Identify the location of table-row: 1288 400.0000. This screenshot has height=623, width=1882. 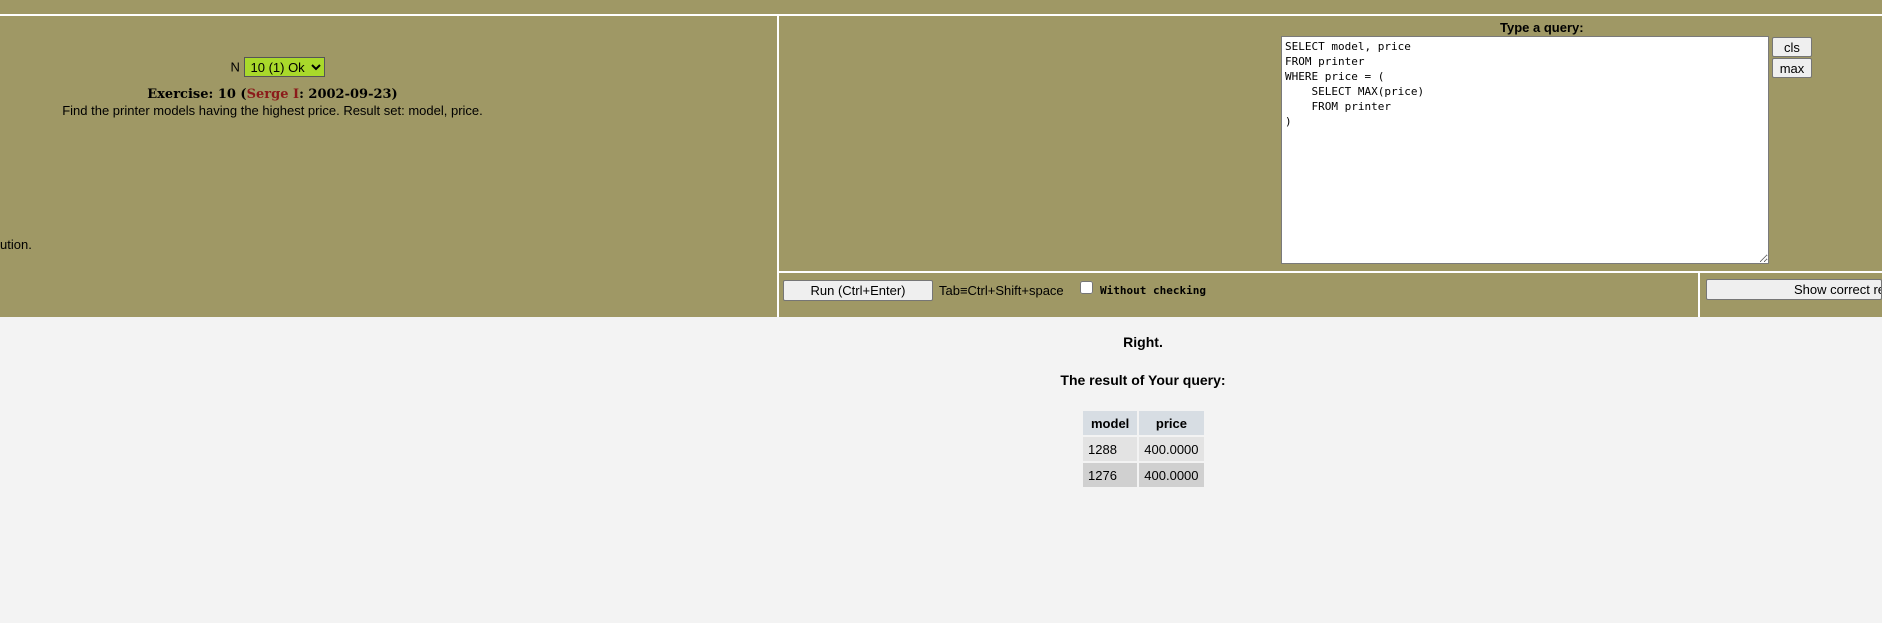
(1143, 449).